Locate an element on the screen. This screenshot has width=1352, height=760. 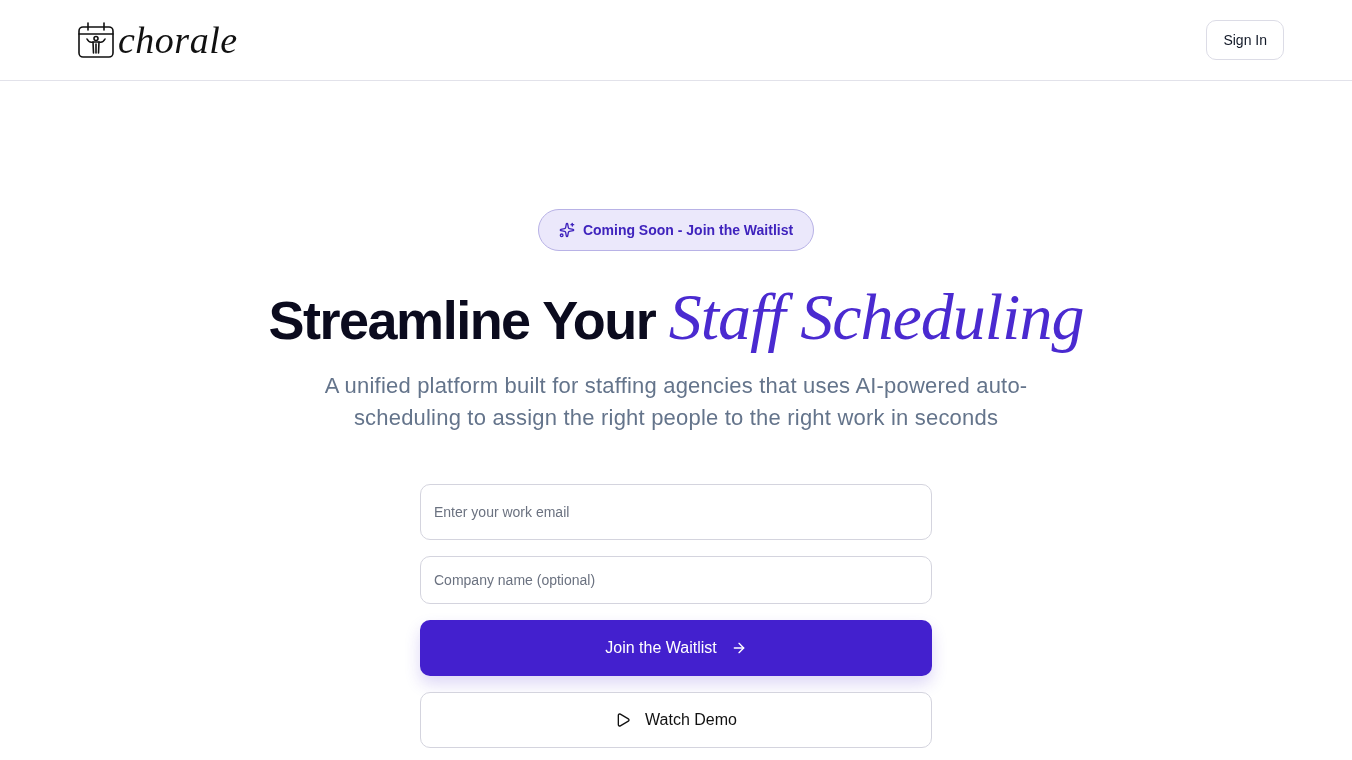
badge-text: Coming Soon - Join the Waitlist is located at coordinates (688, 230).